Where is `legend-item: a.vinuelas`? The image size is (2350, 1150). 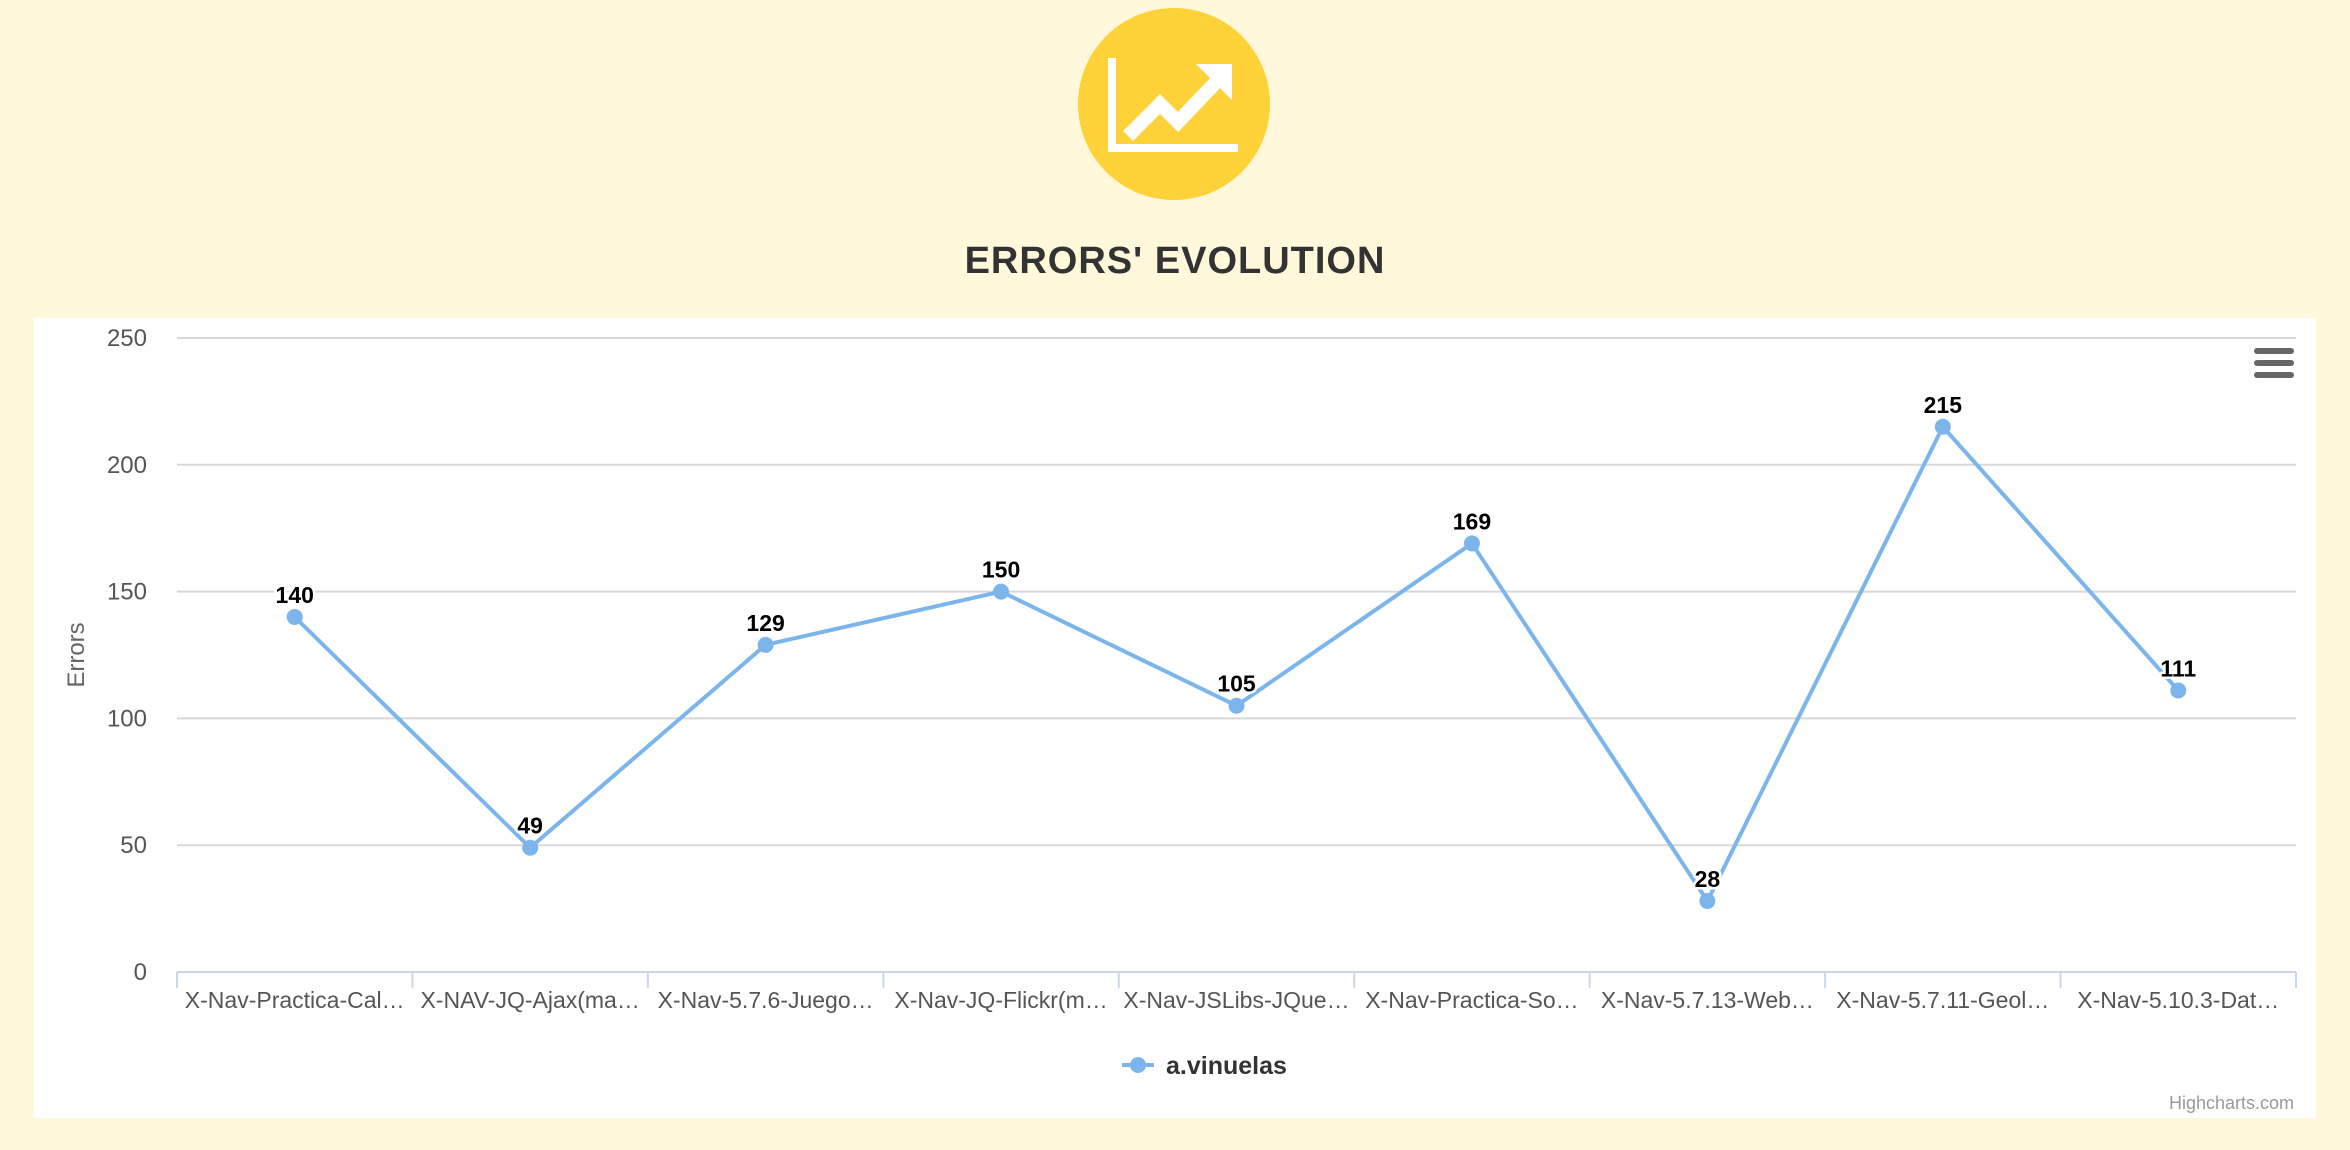
legend-item: a.vinuelas is located at coordinates (1204, 1066).